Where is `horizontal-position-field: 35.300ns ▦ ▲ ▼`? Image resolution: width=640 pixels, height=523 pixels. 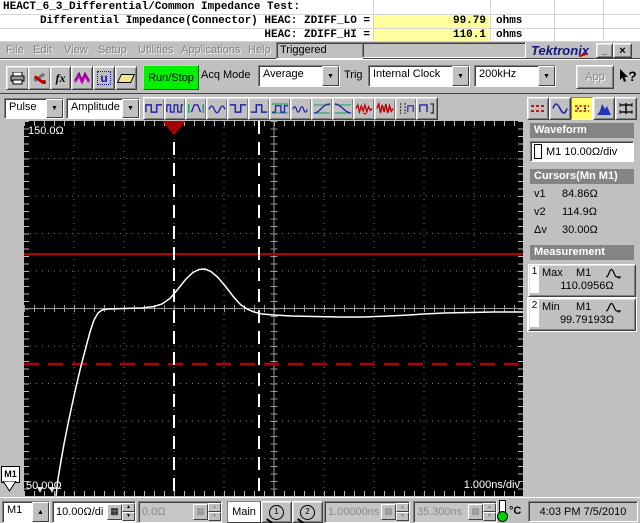 horizontal-position-field: 35.300ns ▦ ▲ ▼ is located at coordinates (455, 512).